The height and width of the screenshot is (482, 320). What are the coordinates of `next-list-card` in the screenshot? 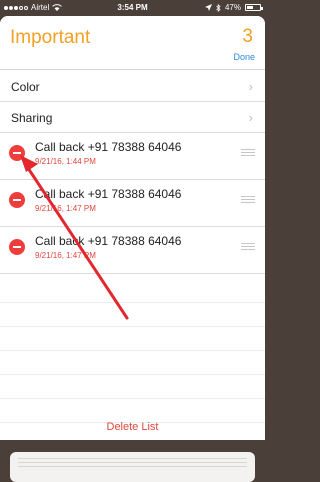 It's located at (132, 467).